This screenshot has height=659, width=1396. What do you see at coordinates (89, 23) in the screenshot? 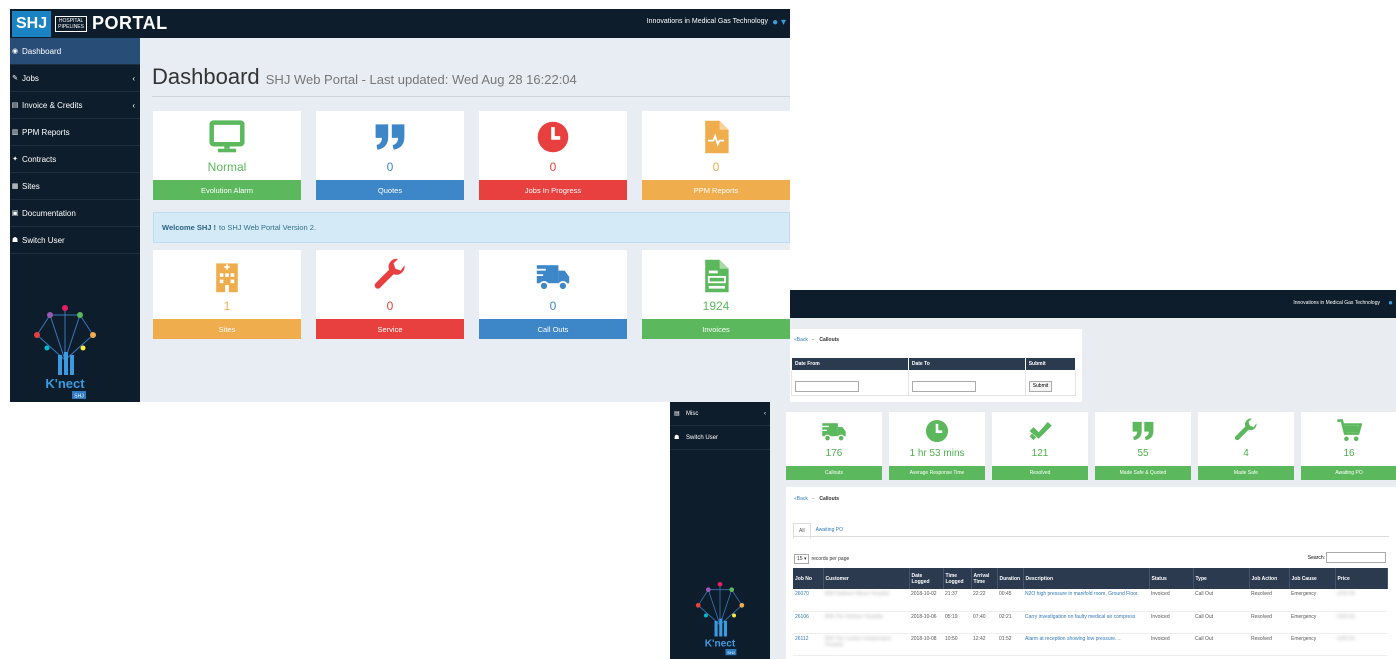
I see `shj-portal-logo: SHJ HOSPITAL PIPELINES PORTAL` at bounding box center [89, 23].